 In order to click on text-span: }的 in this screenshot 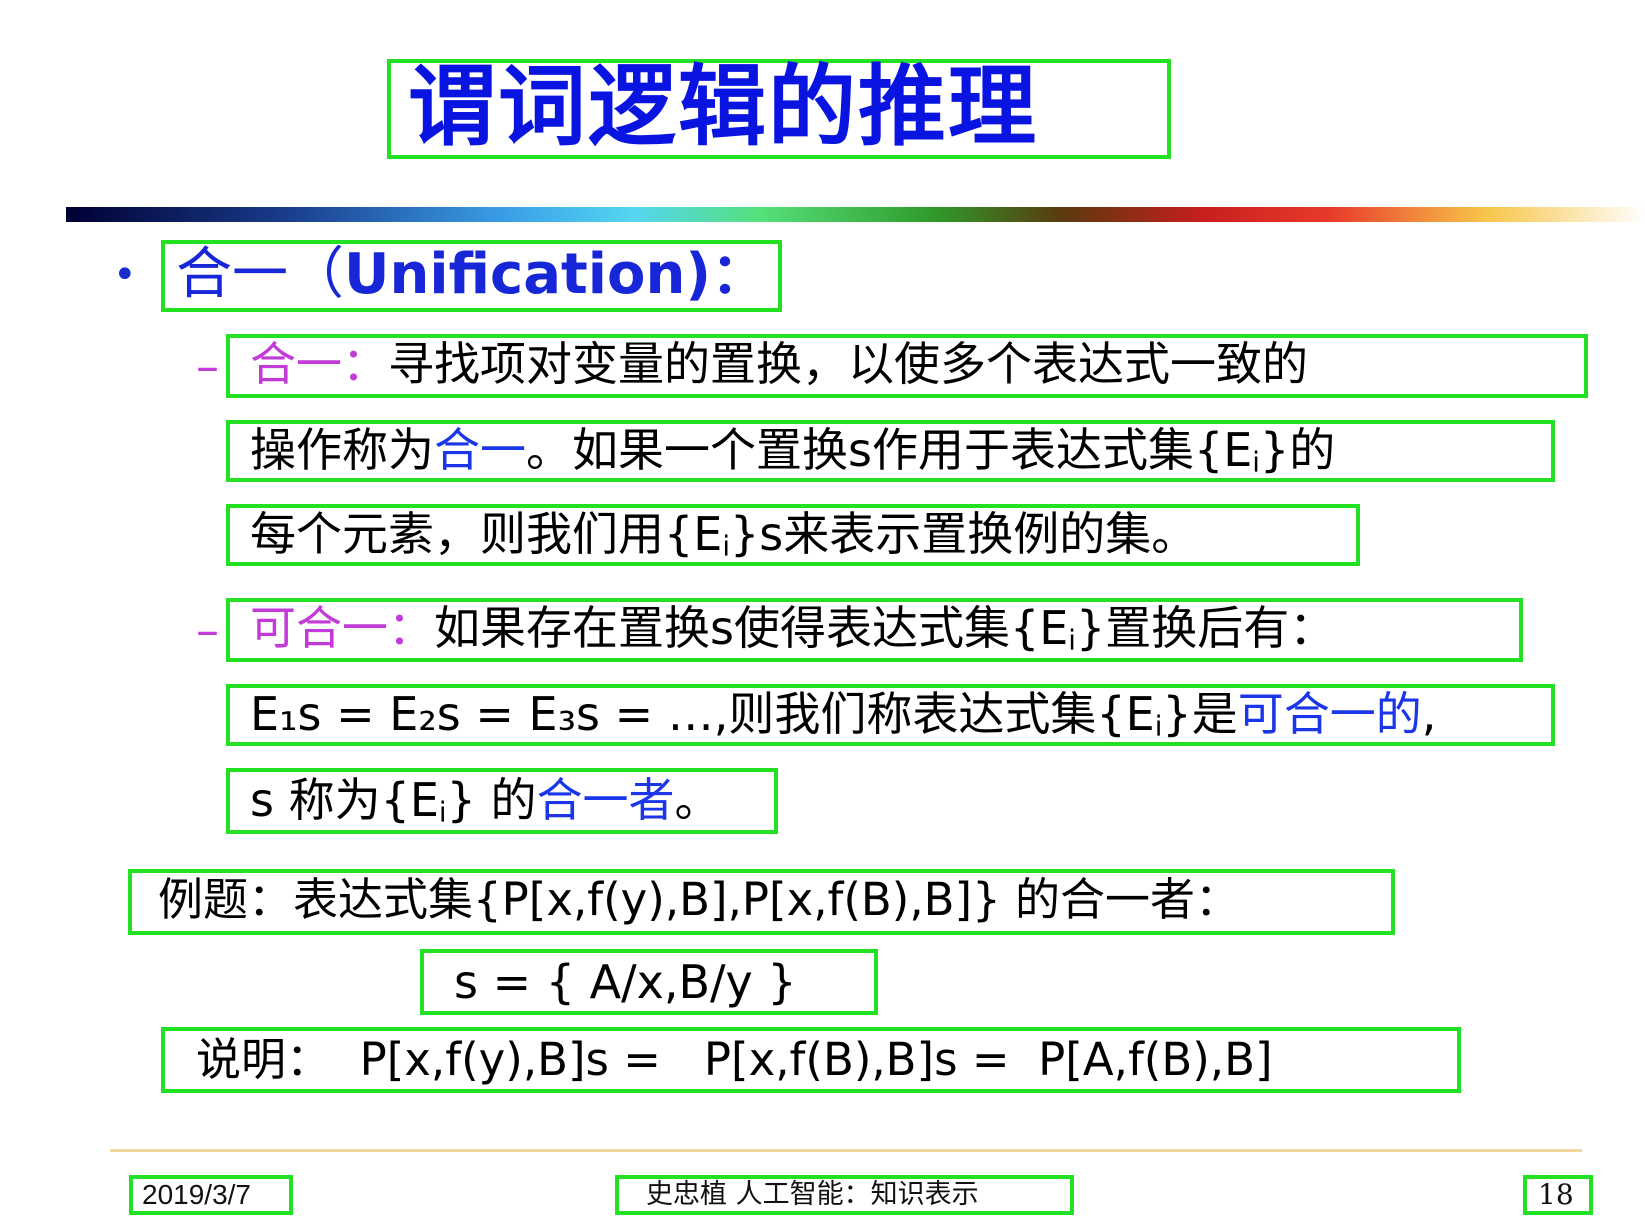, I will do `click(1297, 450)`.